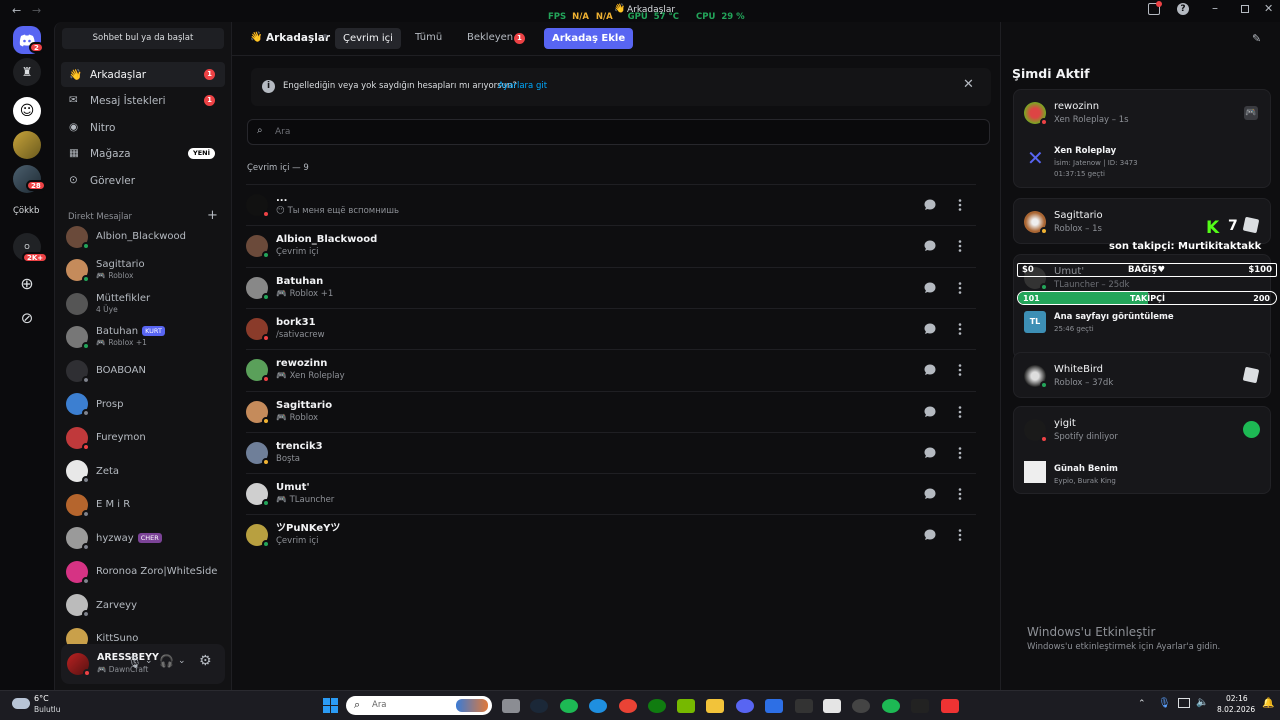  What do you see at coordinates (143, 100) in the screenshot?
I see `nav-message-requests: ✉ Mesaj İstekleri 1` at bounding box center [143, 100].